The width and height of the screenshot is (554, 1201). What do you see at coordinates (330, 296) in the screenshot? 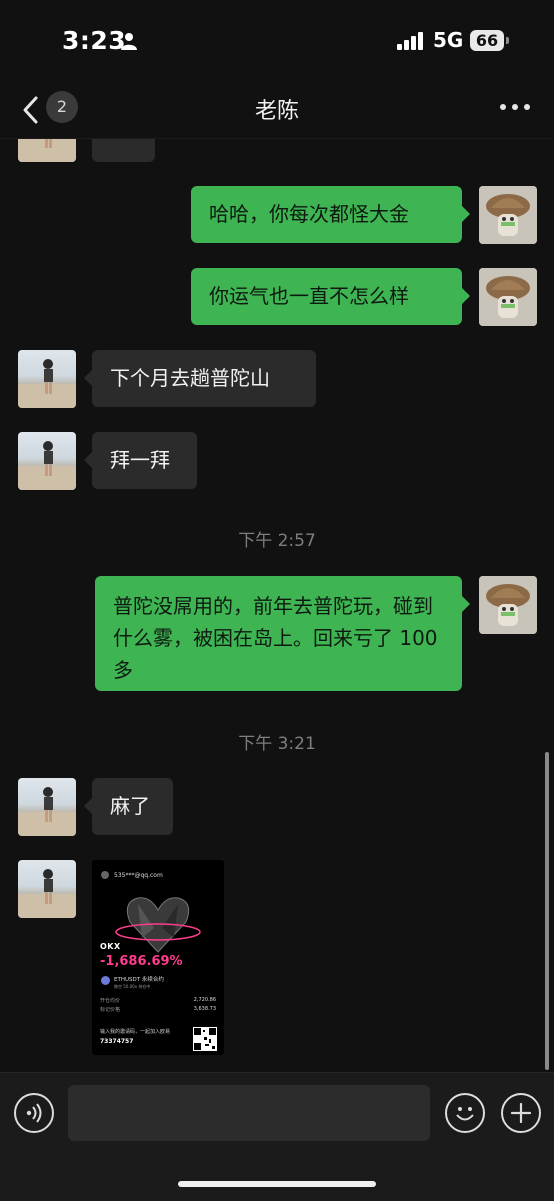
I see `message-bubble-outgoing: 你运气也一直不怎么样` at bounding box center [330, 296].